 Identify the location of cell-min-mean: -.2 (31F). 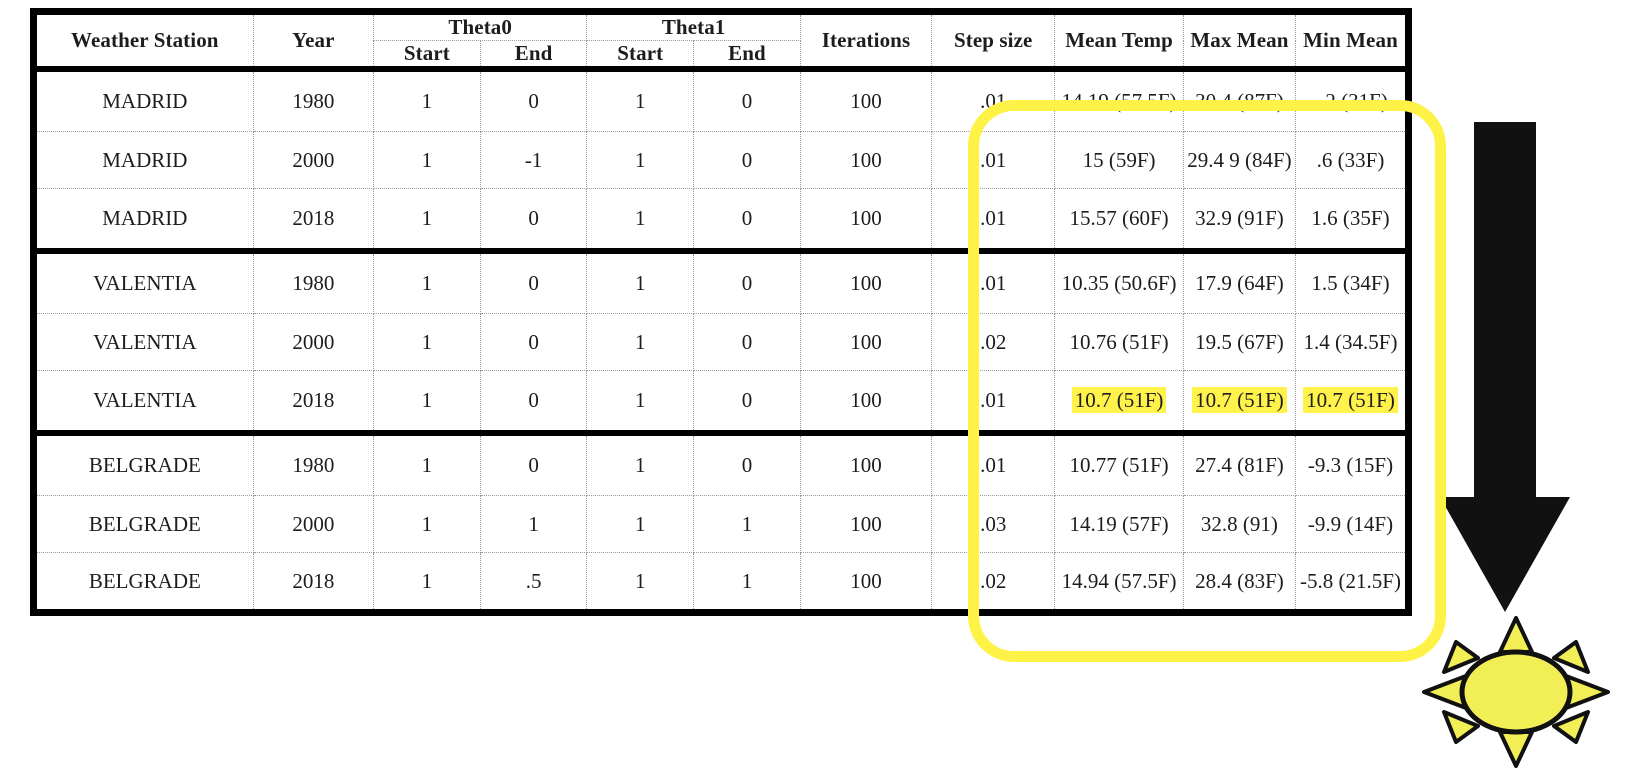
(1350, 99).